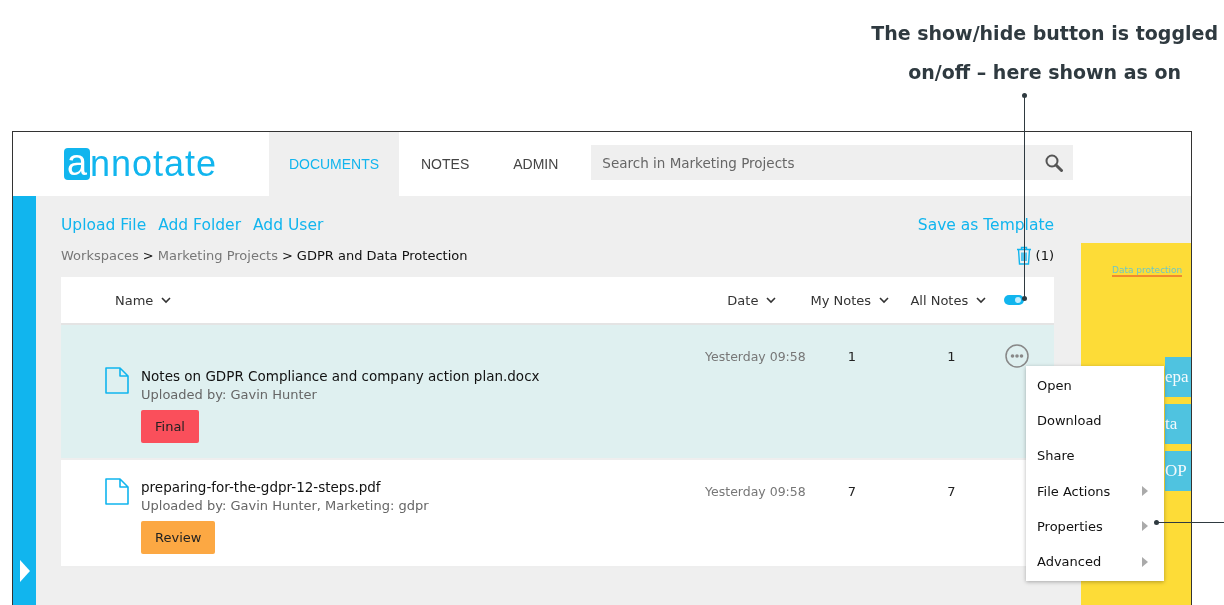 The height and width of the screenshot is (605, 1224). I want to click on preview-text: ta, so click(1178, 424).